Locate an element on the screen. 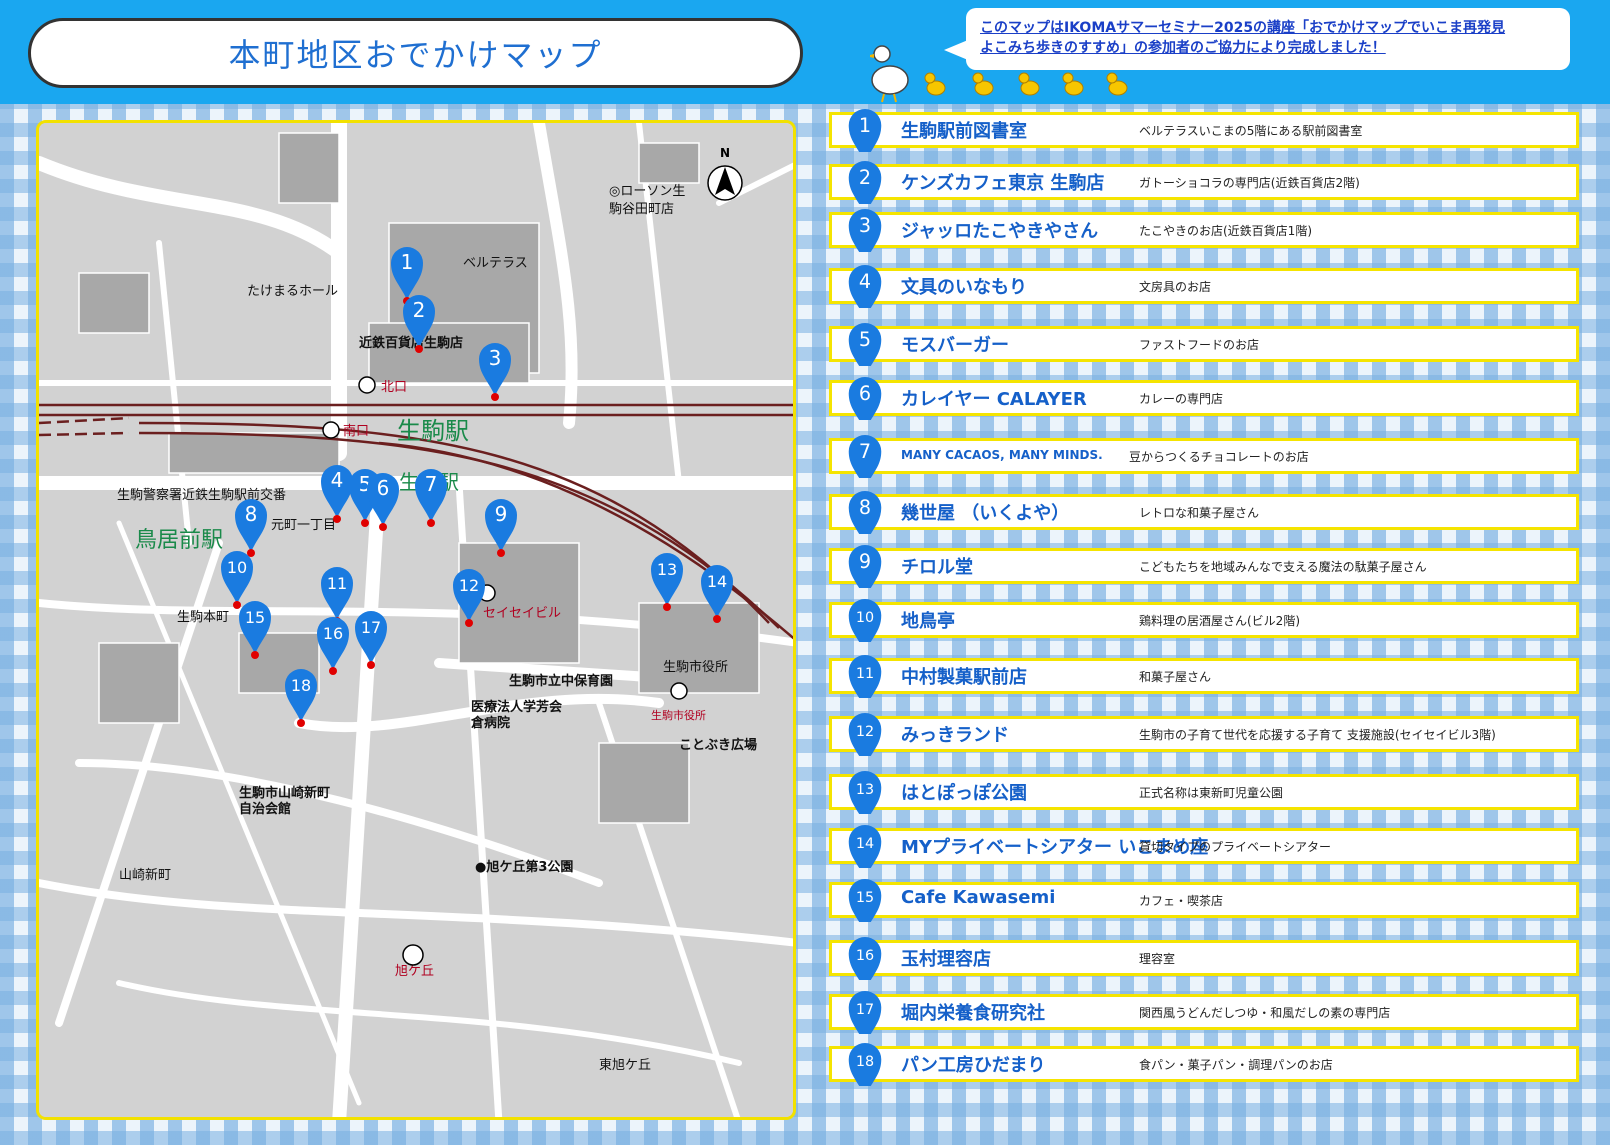 This screenshot has height=1145, width=1610. duckling-icon is located at coordinates (1117, 84).